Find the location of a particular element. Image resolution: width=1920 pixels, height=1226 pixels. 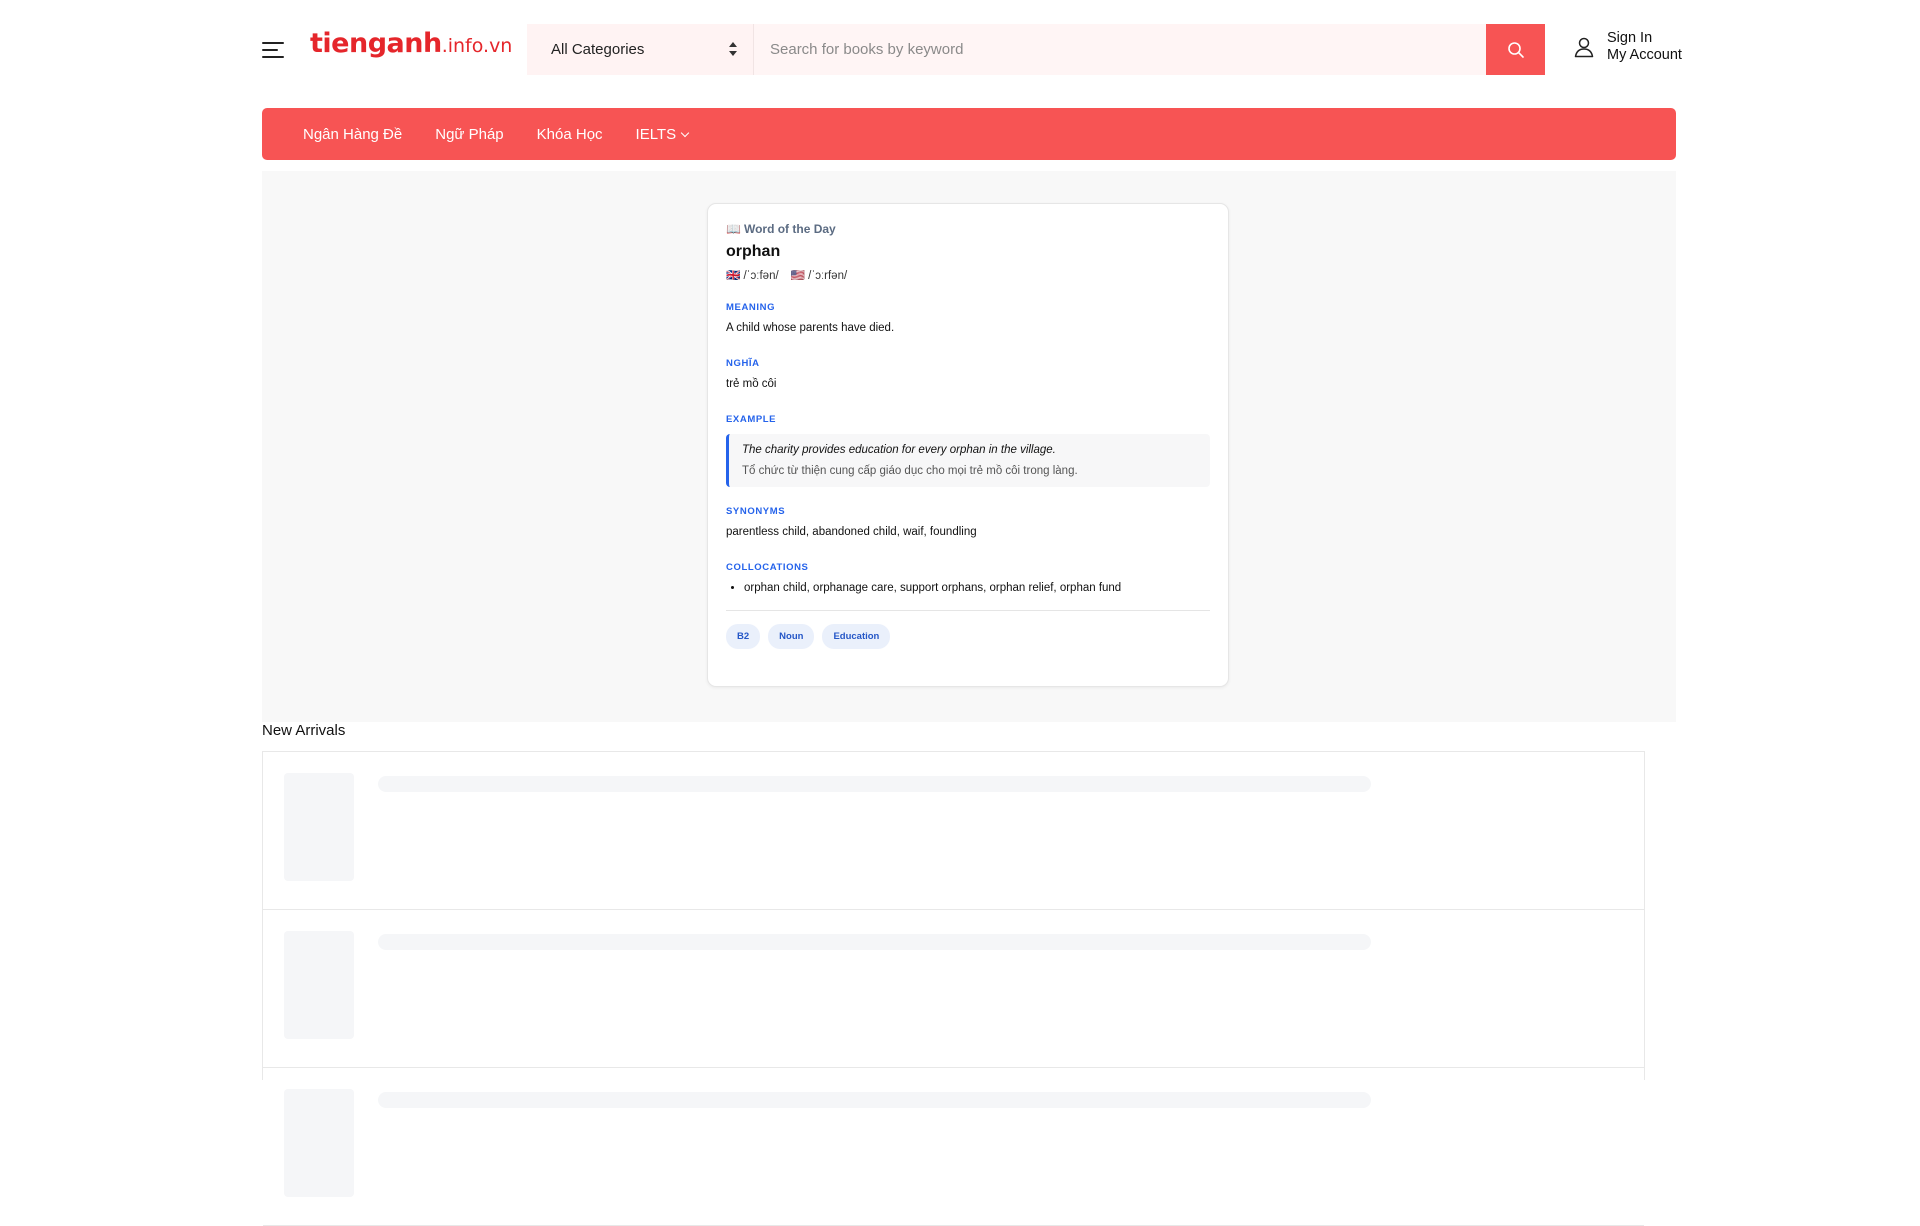

nav-item-ngan-hang-de: Ngân Hàng Đề is located at coordinates (352, 134).